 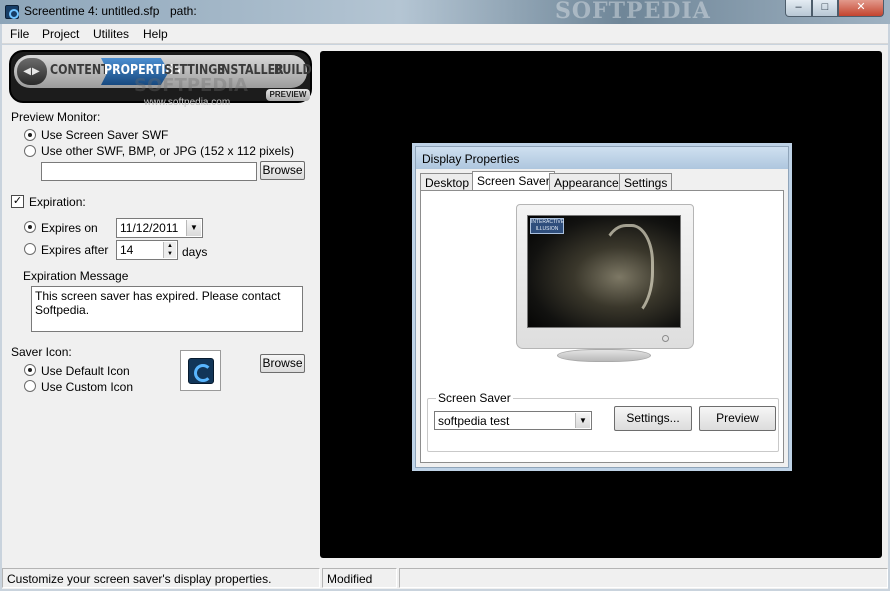 I want to click on days-label: days, so click(x=195, y=252).